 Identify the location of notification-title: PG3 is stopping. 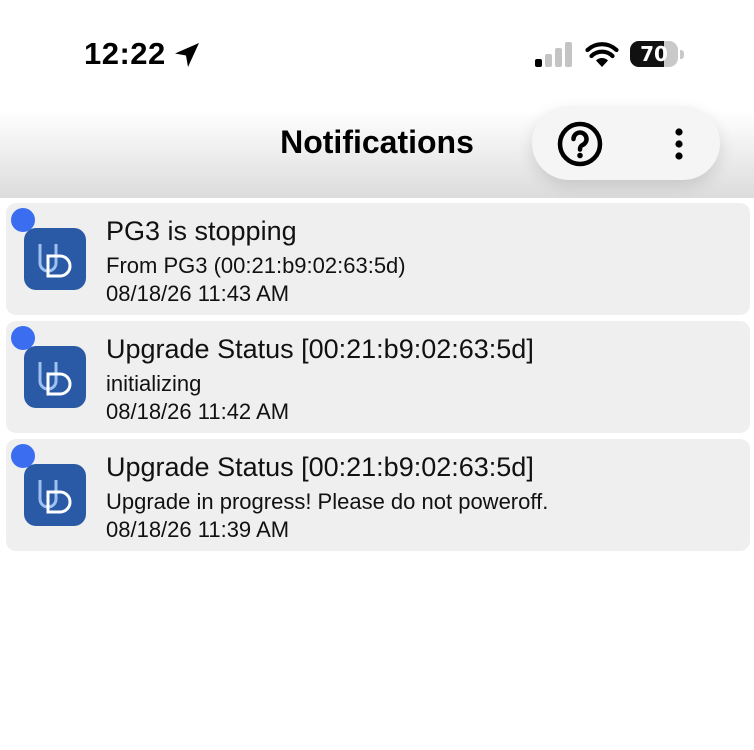
(201, 231).